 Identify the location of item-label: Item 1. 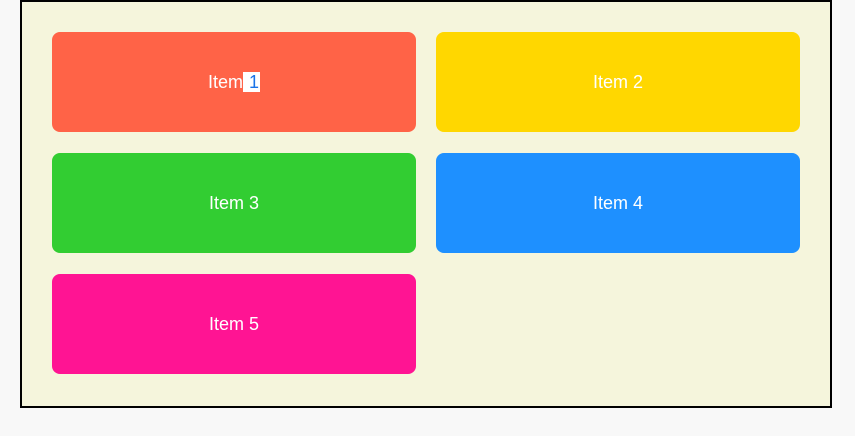
(234, 82).